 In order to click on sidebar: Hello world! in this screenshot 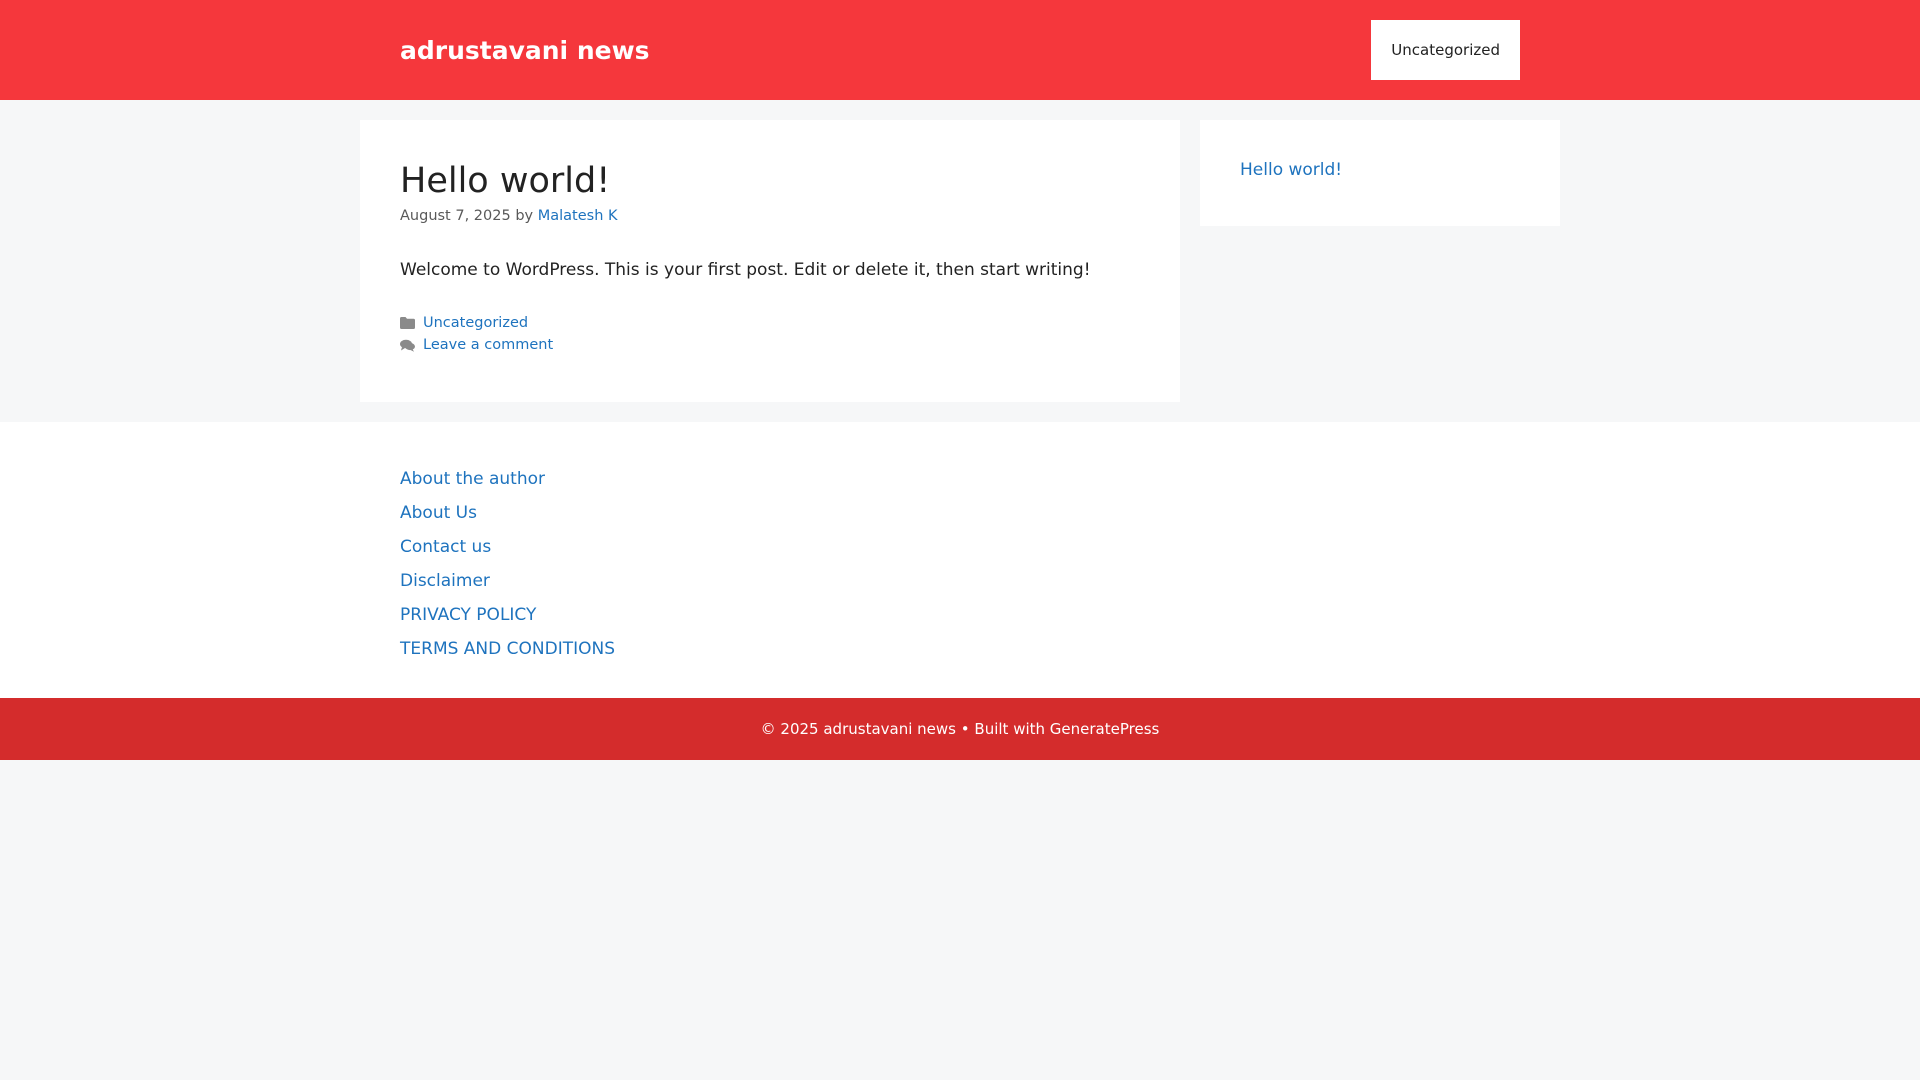, I will do `click(1380, 173)`.